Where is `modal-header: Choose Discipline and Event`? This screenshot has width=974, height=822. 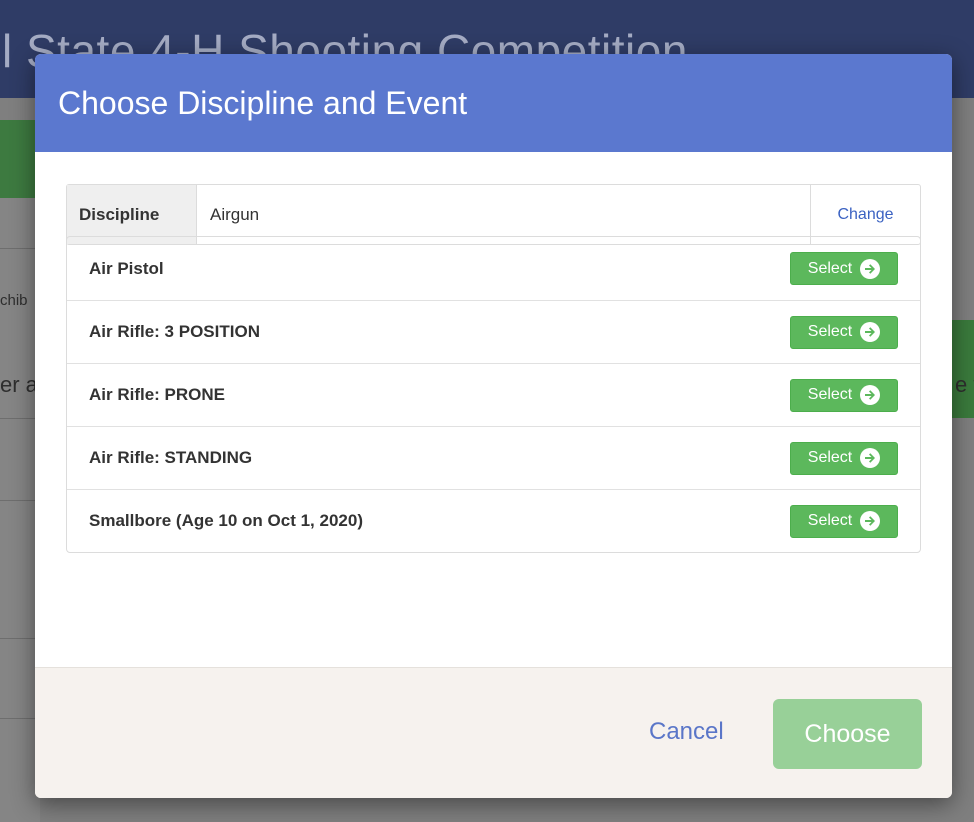 modal-header: Choose Discipline and Event is located at coordinates (493, 103).